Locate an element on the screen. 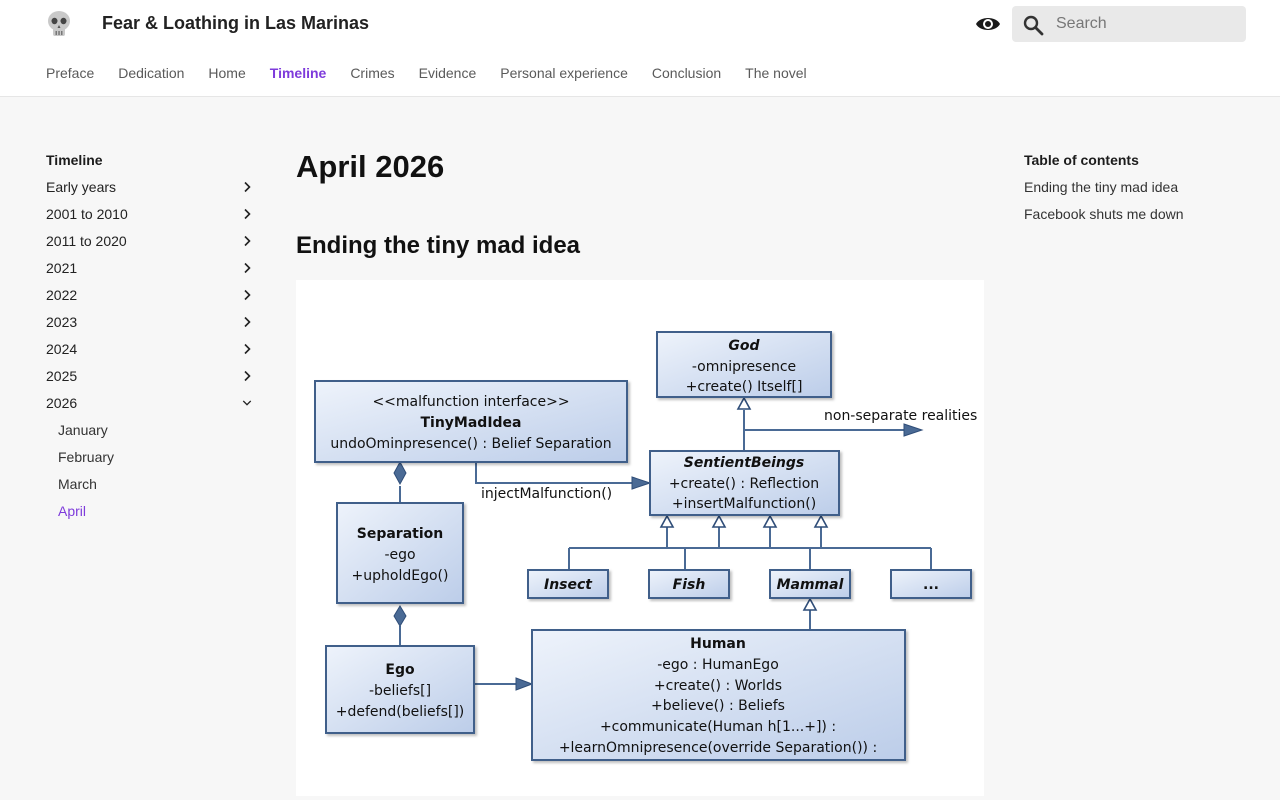 This screenshot has height=800, width=1280. eye-icon is located at coordinates (988, 24).